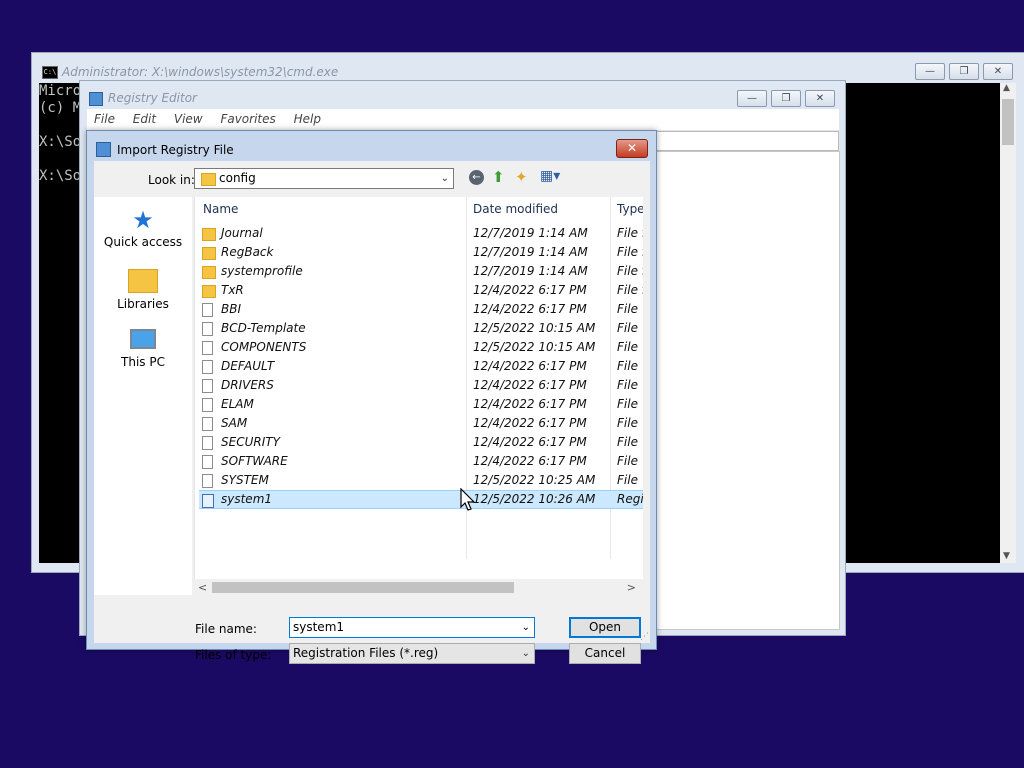 This screenshot has width=1024, height=768. I want to click on file-name: BCD-Template, so click(263, 328).